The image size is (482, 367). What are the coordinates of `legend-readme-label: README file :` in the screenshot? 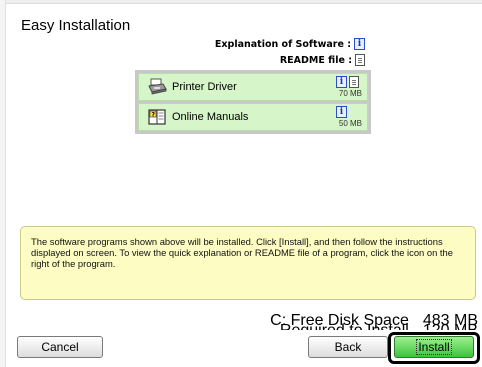 It's located at (315, 60).